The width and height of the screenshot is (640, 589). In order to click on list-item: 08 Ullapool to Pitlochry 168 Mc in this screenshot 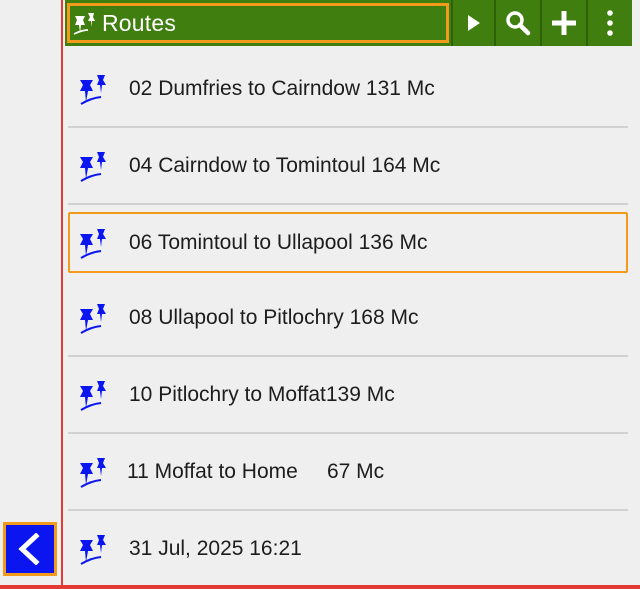, I will do `click(348, 319)`.